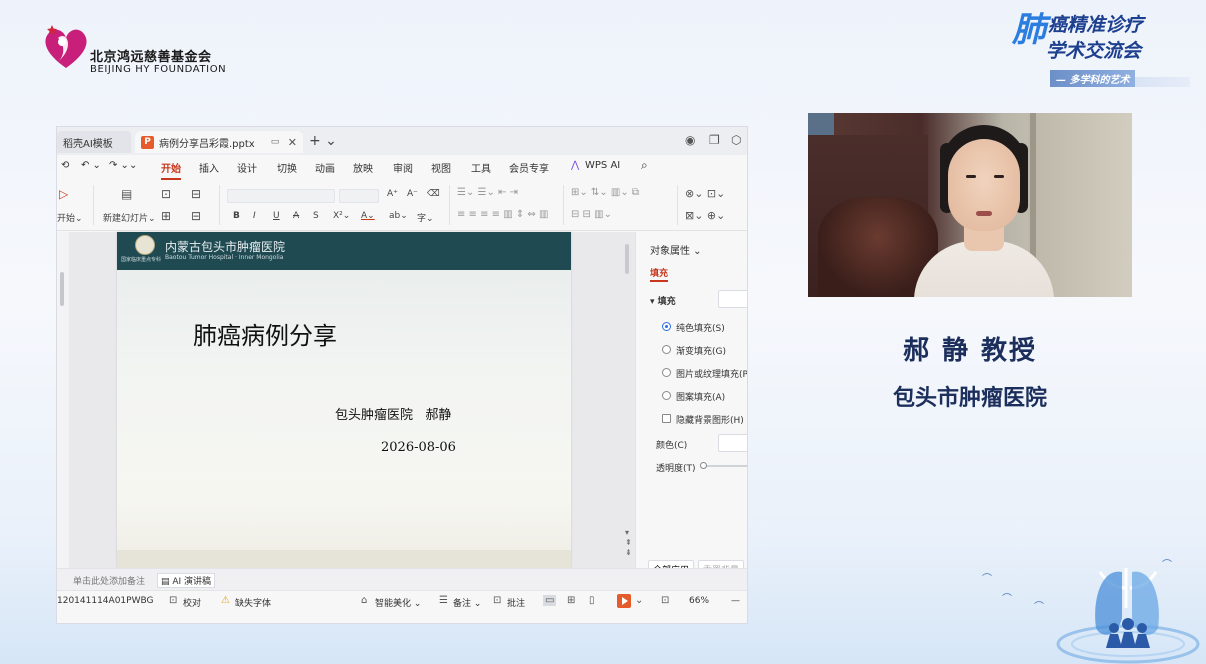 This screenshot has width=1206, height=664. Describe the element at coordinates (65, 165) in the screenshot. I see `undo-history-icon: ⟲` at that location.